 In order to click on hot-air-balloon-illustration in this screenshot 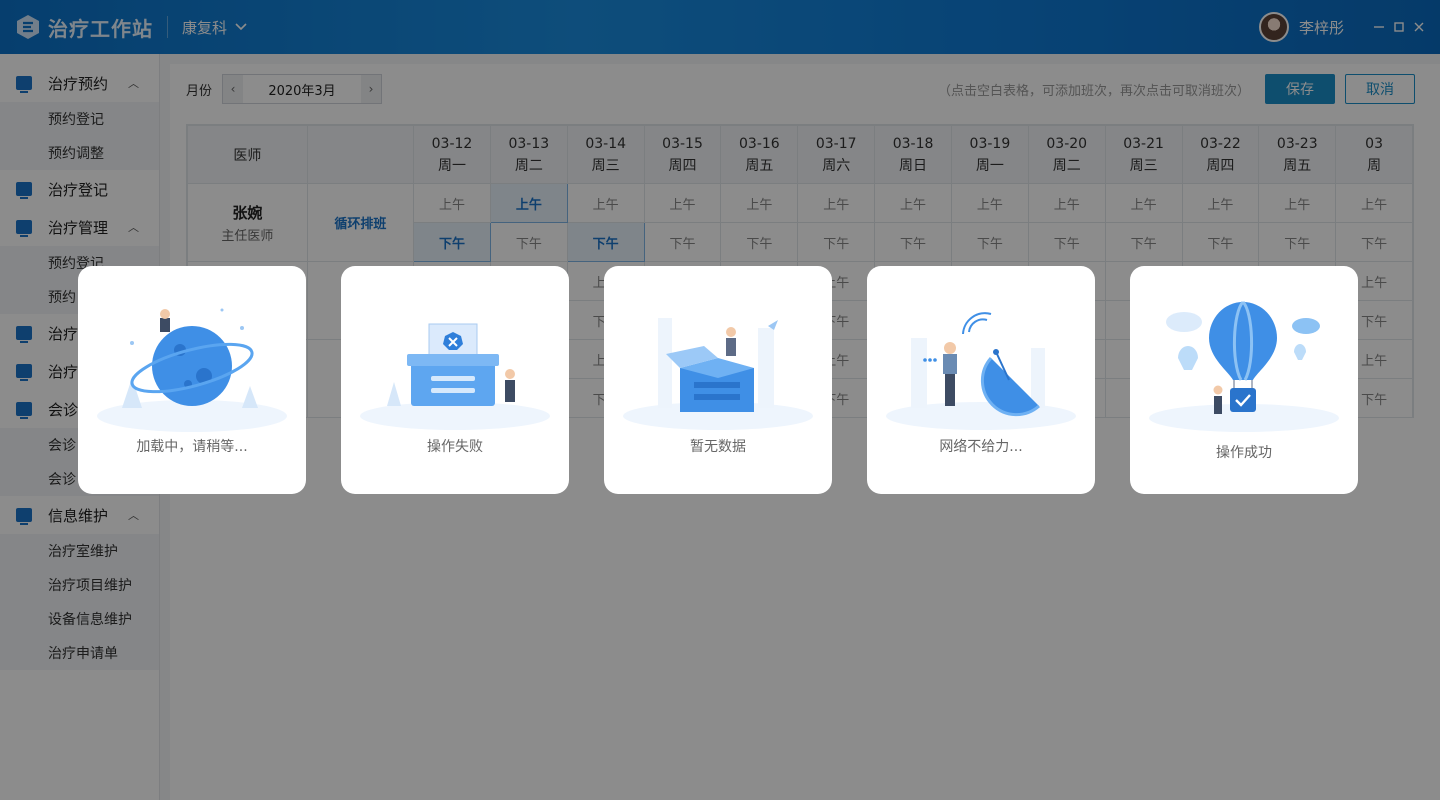, I will do `click(1244, 366)`.